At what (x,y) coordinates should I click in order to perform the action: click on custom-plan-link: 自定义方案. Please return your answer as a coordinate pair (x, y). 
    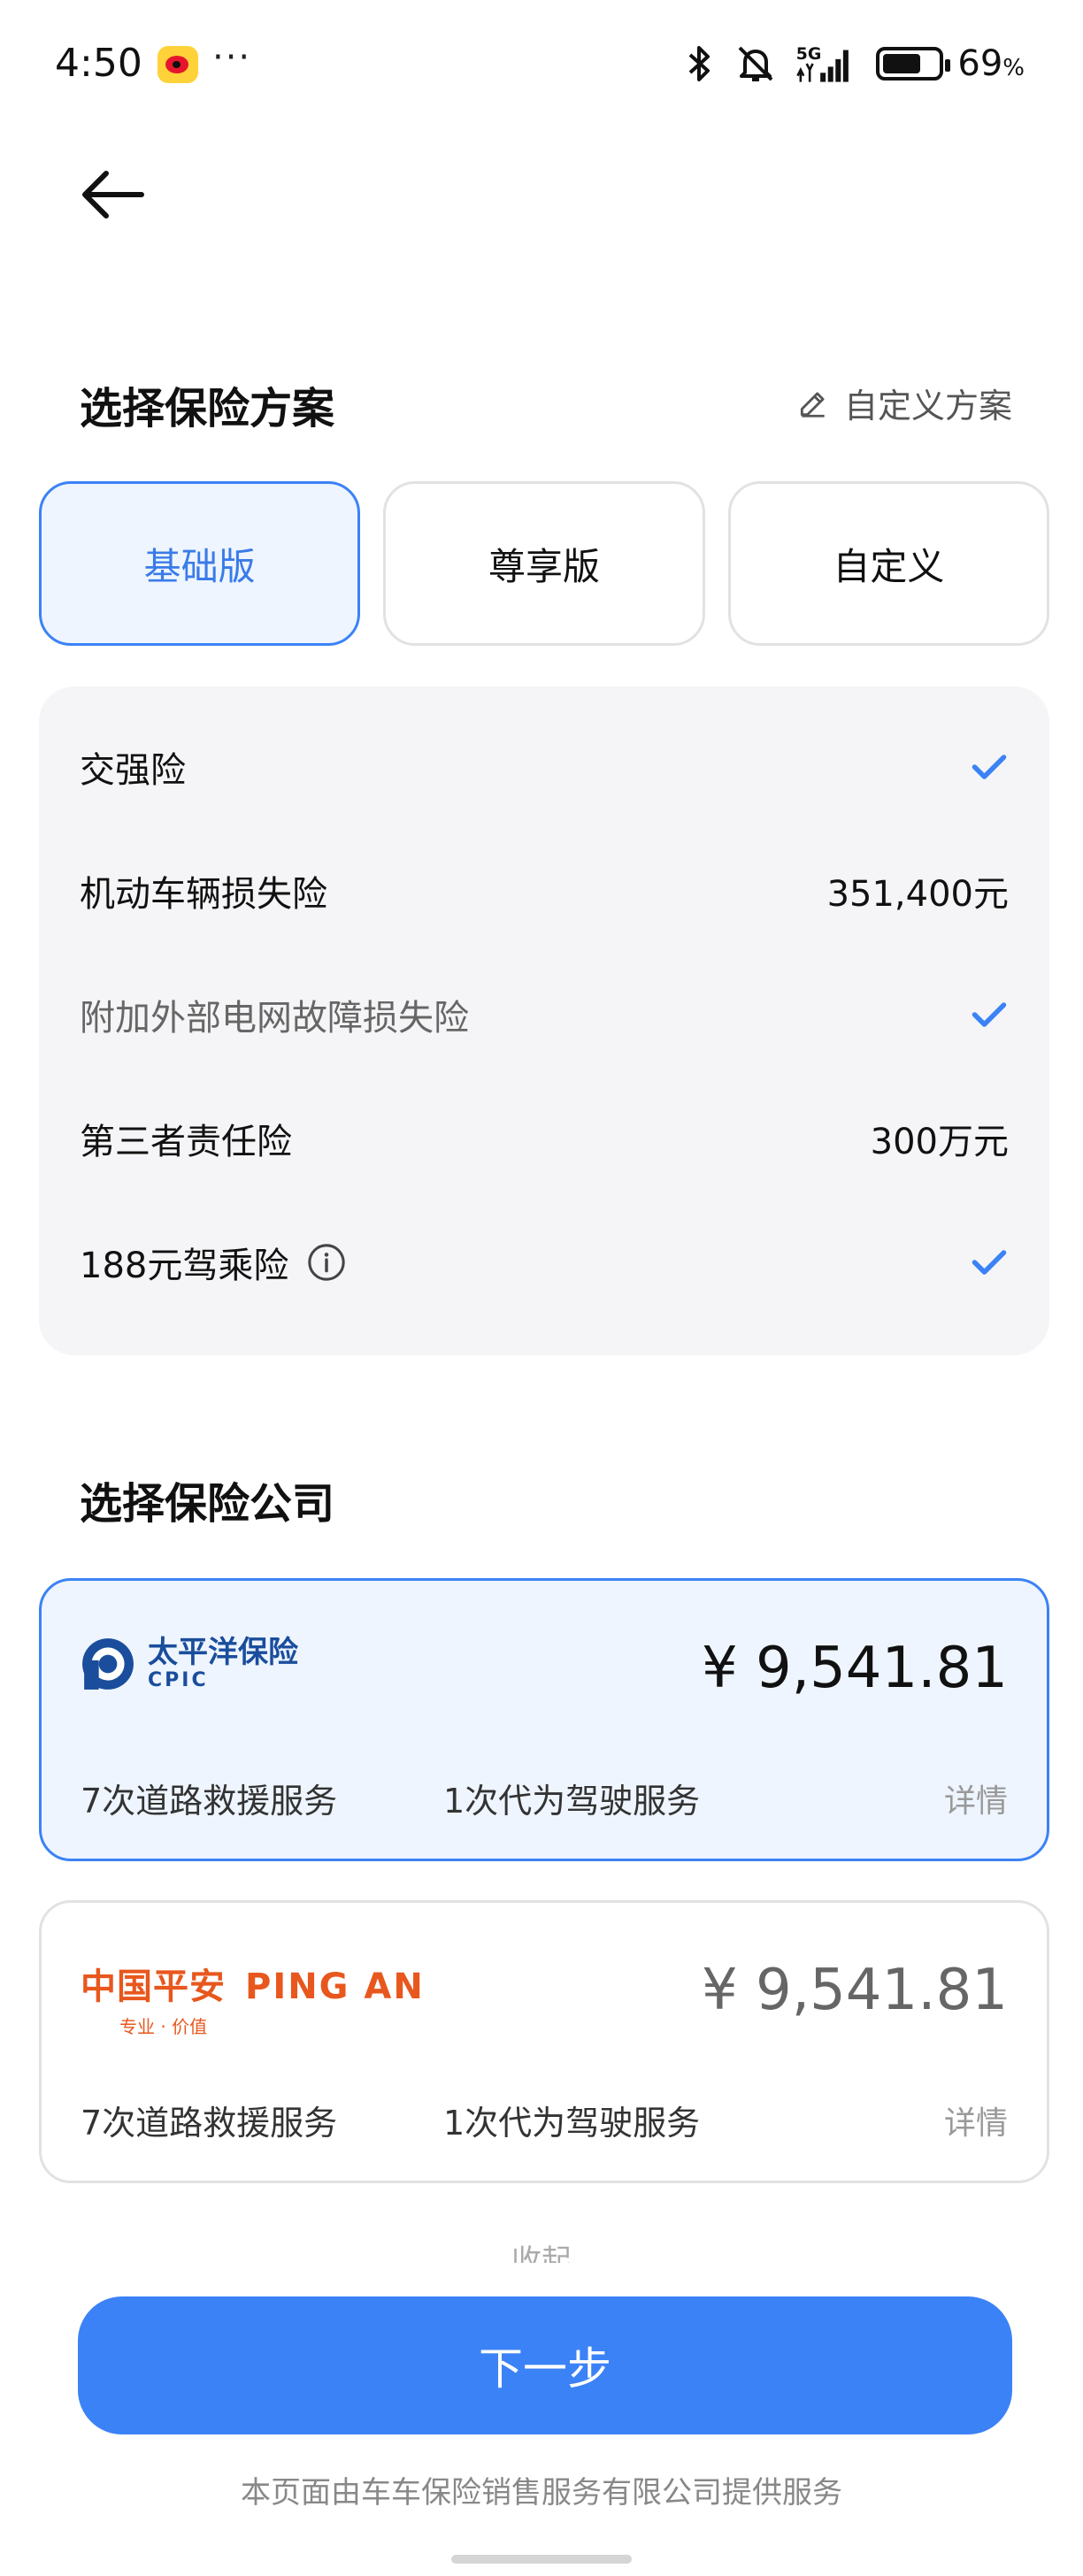
    Looking at the image, I should click on (904, 403).